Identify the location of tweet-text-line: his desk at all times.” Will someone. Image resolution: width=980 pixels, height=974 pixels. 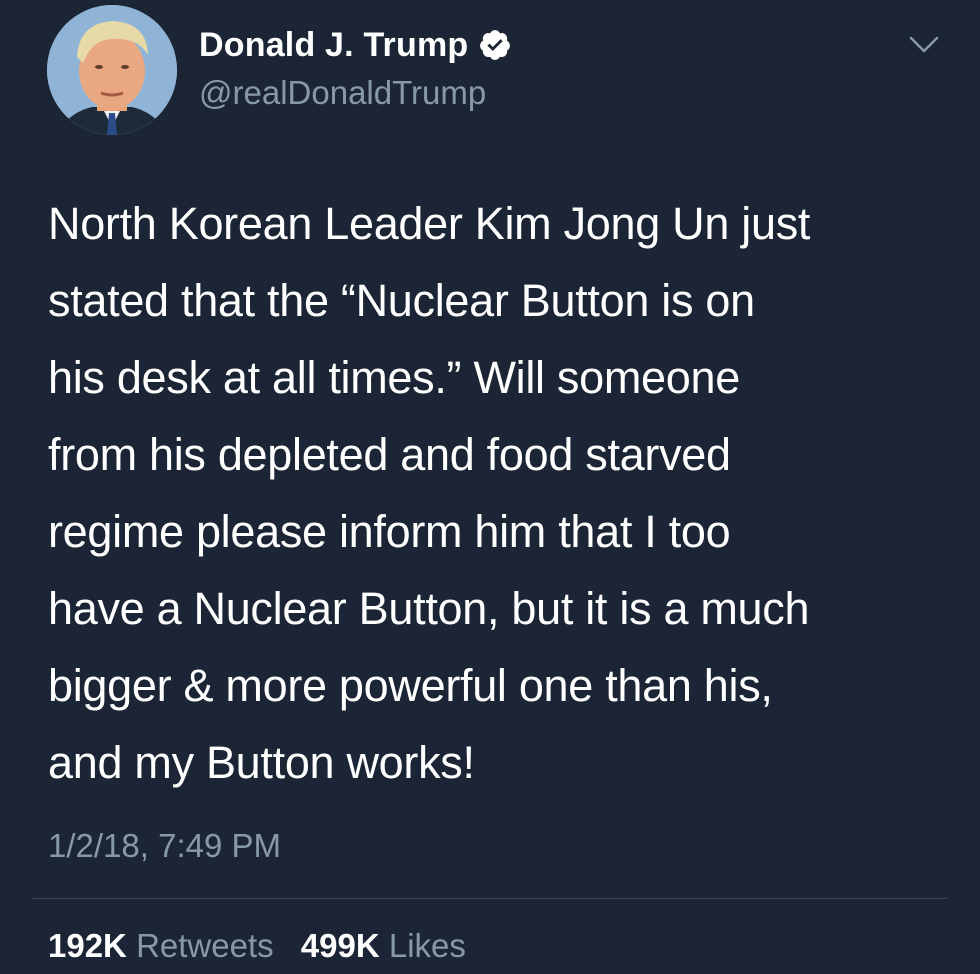
(394, 377).